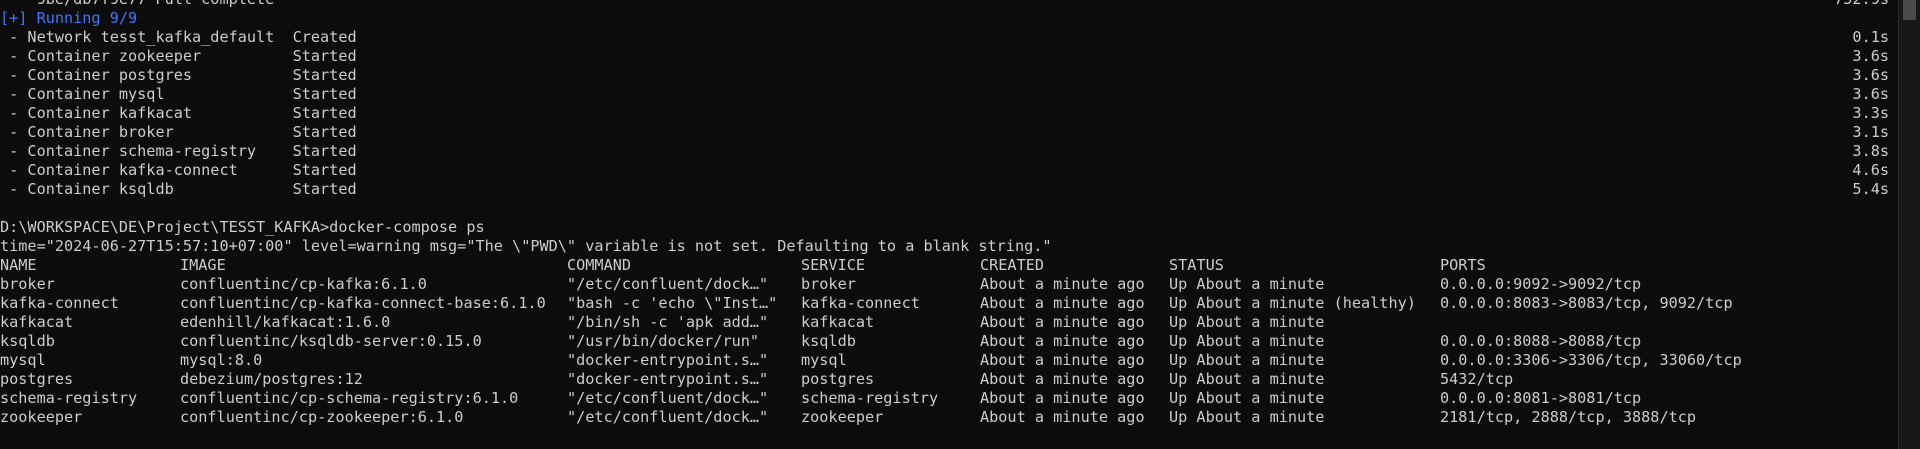 This screenshot has width=1920, height=449. I want to click on scrollbar-thumb, so click(1909, 10).